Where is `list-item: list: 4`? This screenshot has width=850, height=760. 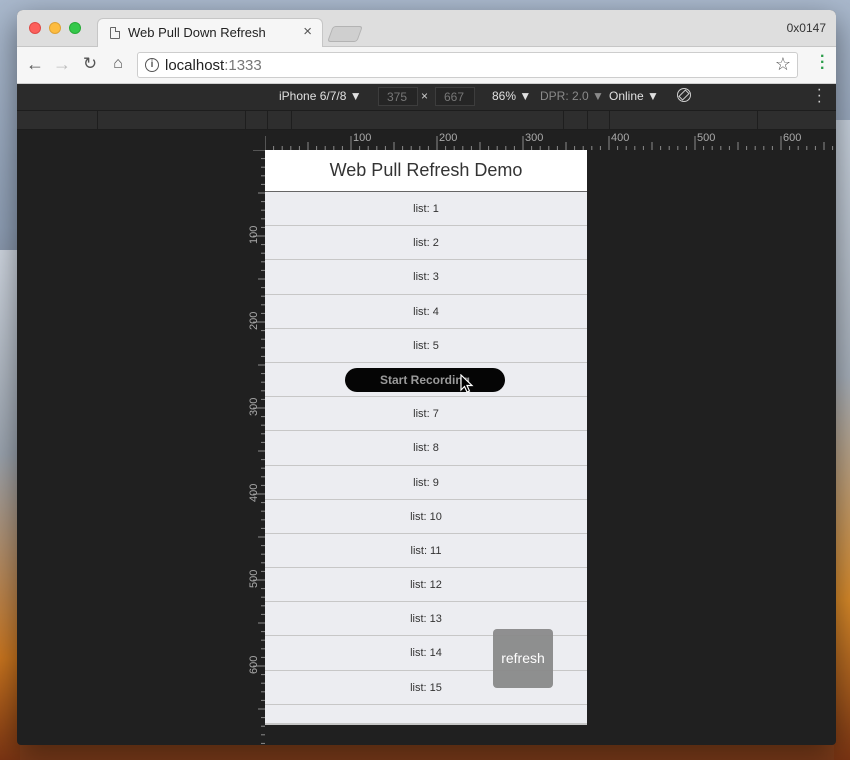 list-item: list: 4 is located at coordinates (426, 312).